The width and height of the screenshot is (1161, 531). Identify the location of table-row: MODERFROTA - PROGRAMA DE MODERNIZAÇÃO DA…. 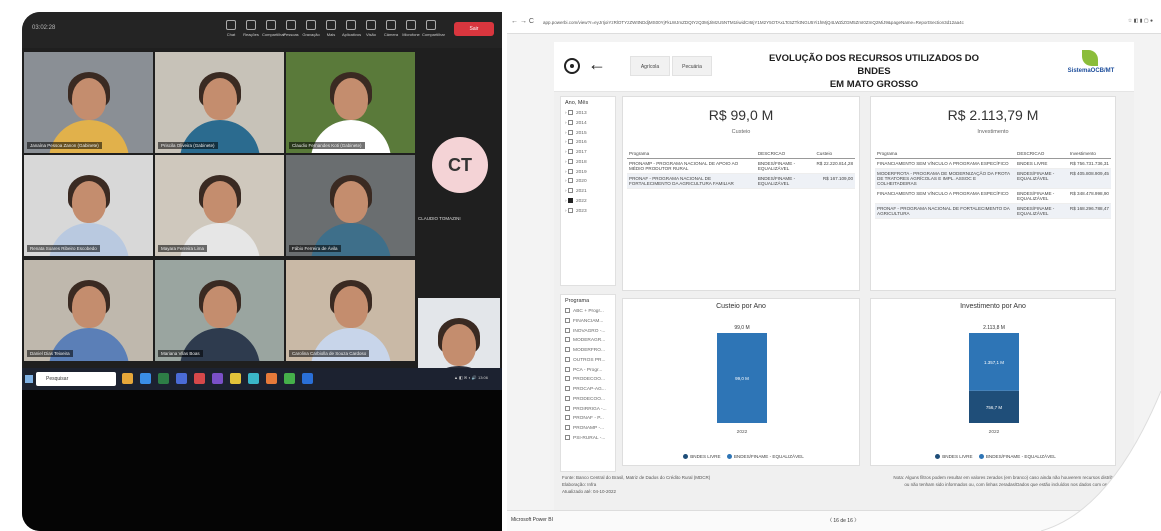
(993, 178).